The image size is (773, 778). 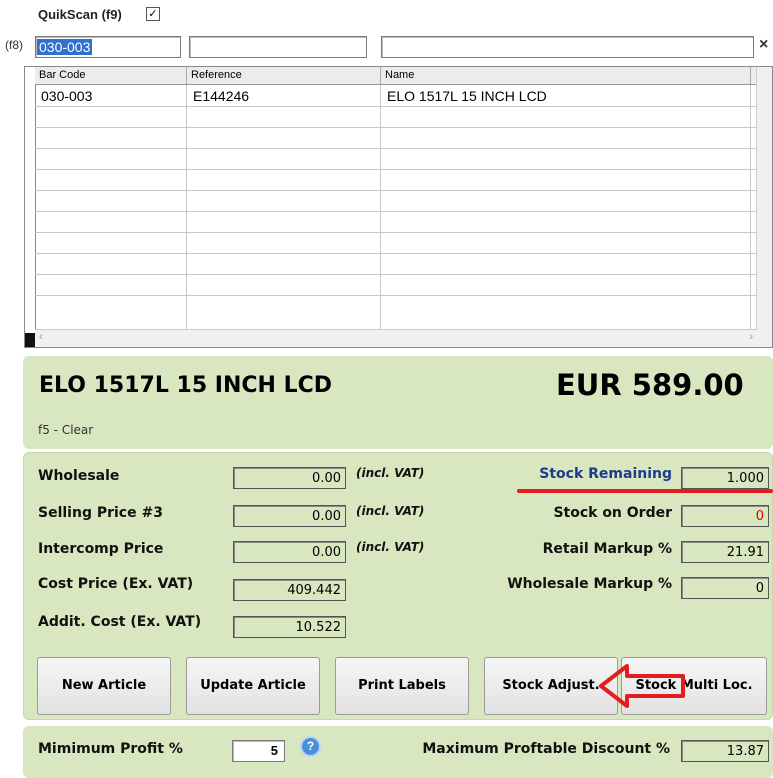 I want to click on article-name: ELO 1517L 15 INCH LCD, so click(x=186, y=385).